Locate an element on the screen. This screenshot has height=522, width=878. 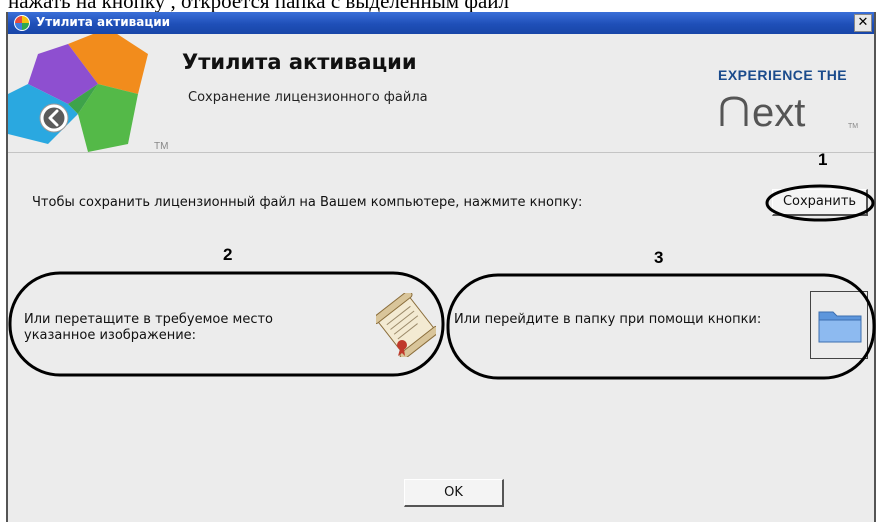
brand-next-logo: ext TM is located at coordinates (789, 113).